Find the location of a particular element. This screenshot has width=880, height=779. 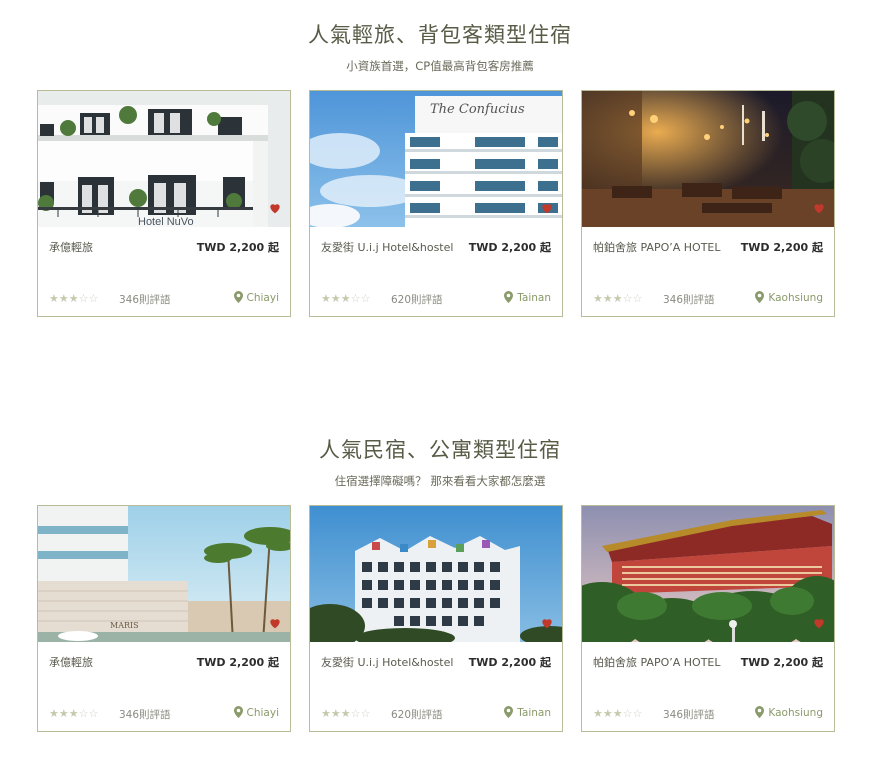

photo-sign: The Confucius is located at coordinates (477, 109).